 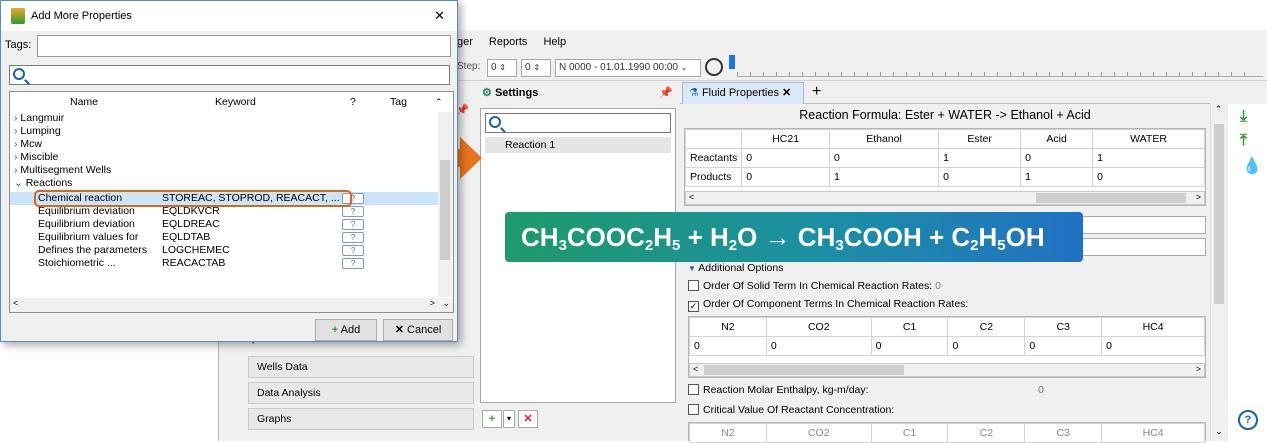 What do you see at coordinates (244, 46) in the screenshot?
I see `tags-input` at bounding box center [244, 46].